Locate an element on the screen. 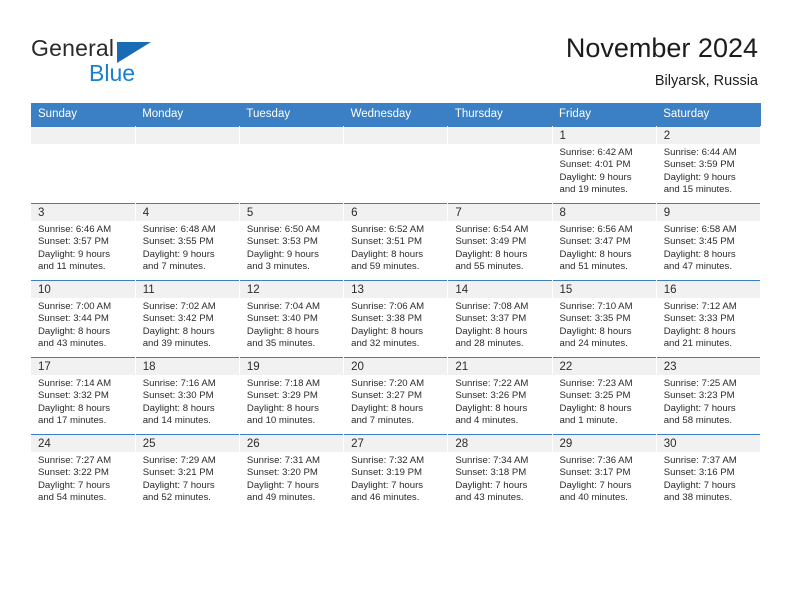  sunset-time: Sunset: 3:32 PM is located at coordinates (73, 396).